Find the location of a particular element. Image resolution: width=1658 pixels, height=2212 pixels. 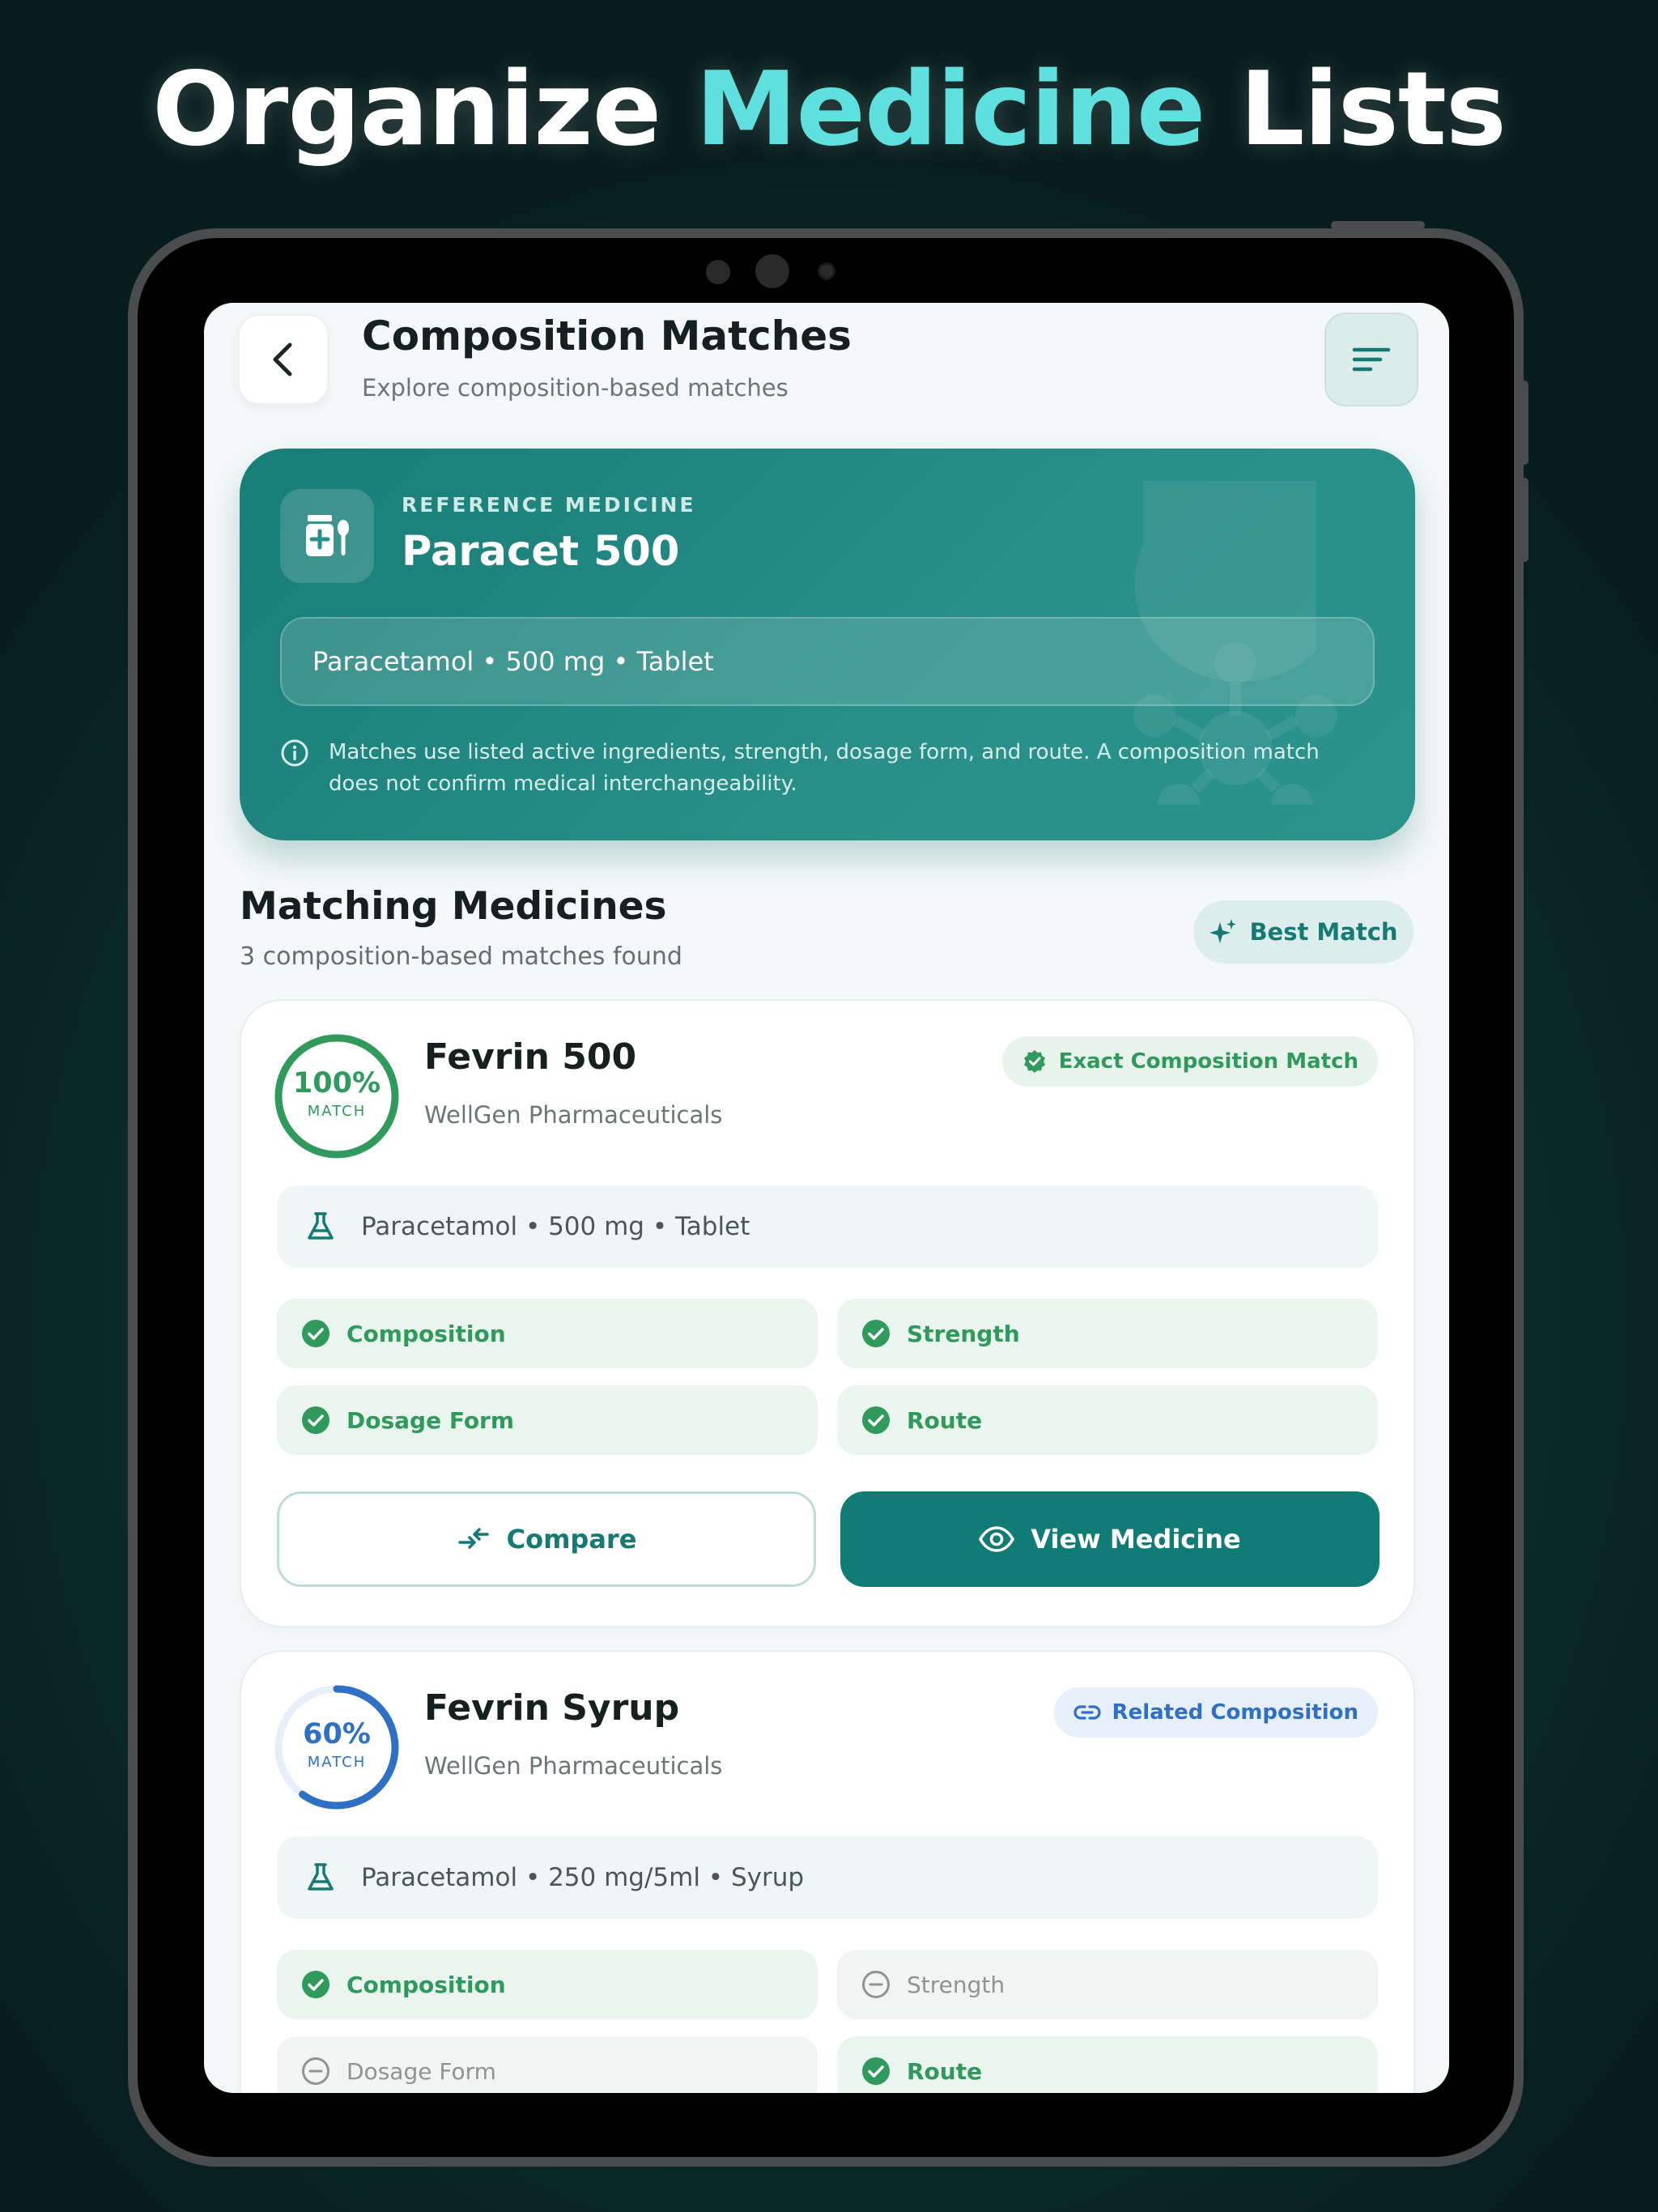

link-icon is located at coordinates (1087, 1712).